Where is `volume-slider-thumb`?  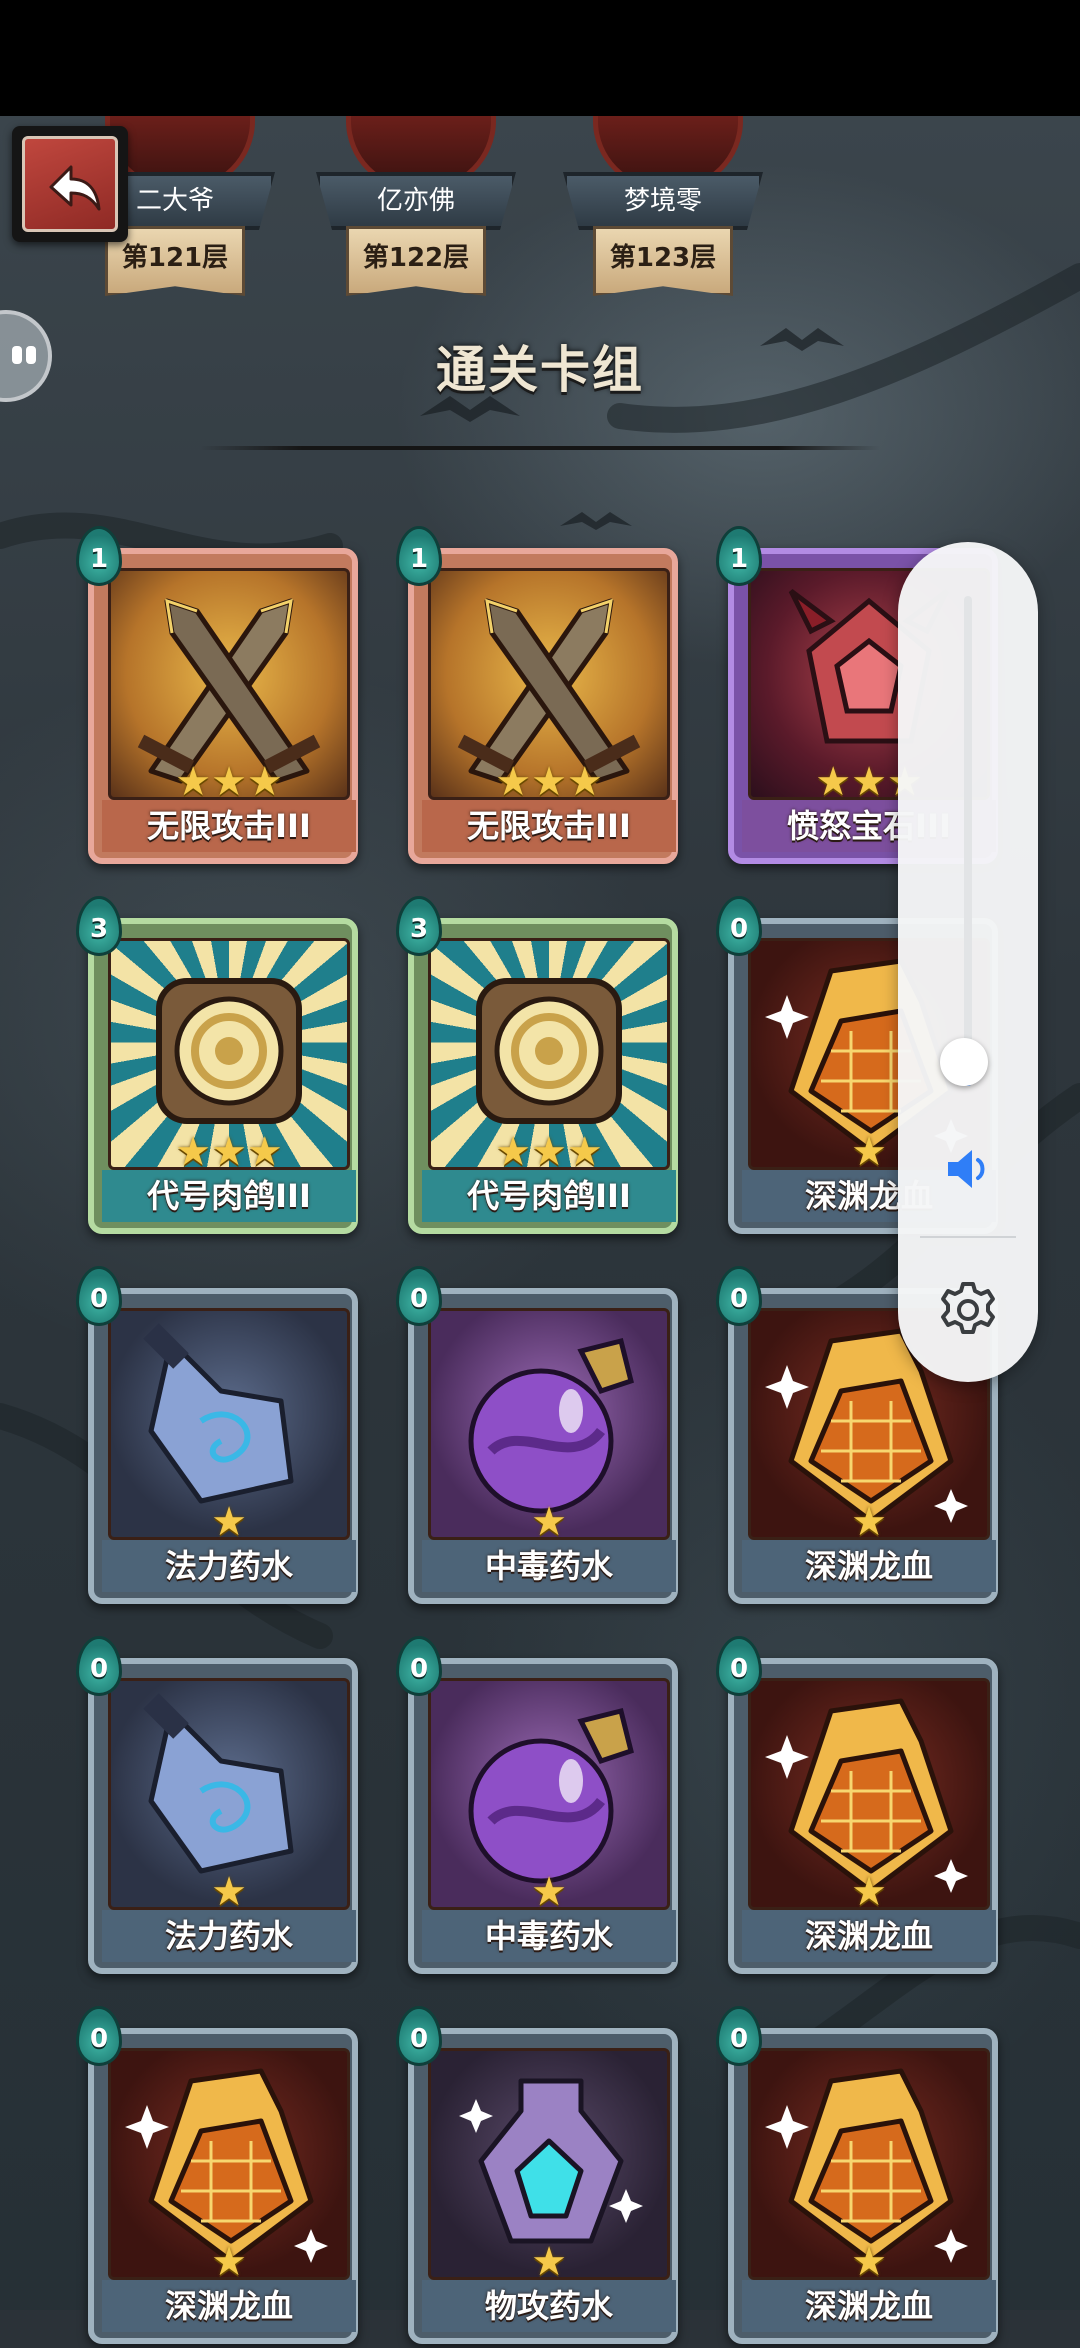 volume-slider-thumb is located at coordinates (964, 1061).